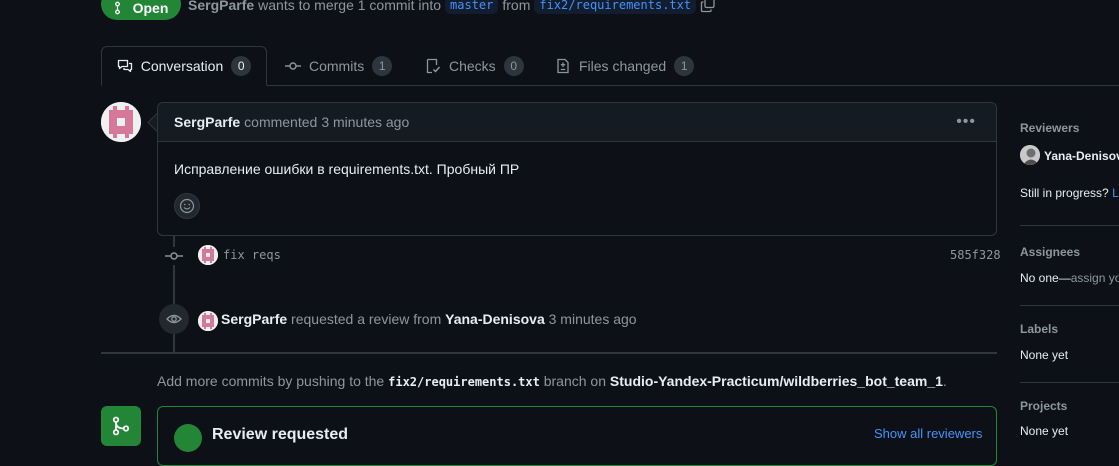 The image size is (1119, 466). I want to click on tab-conversation-count: 0, so click(241, 66).